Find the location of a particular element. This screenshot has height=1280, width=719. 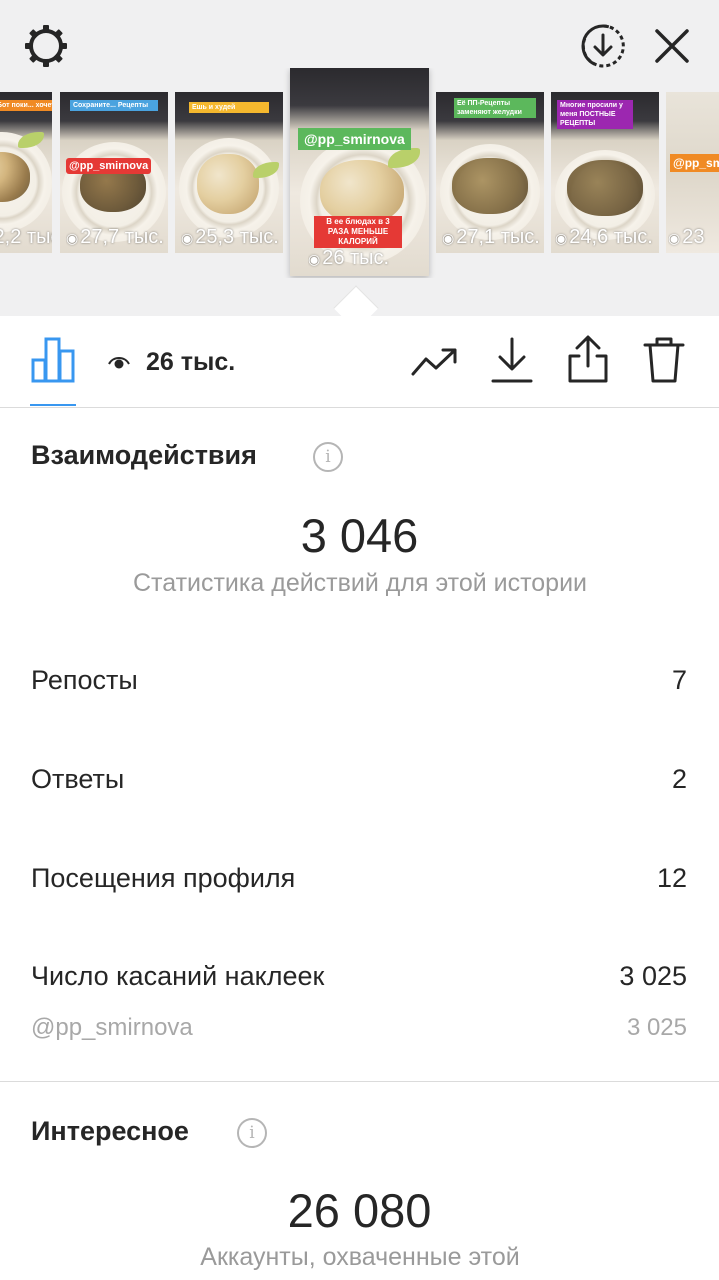

discovery-caption: Аккаунты, охваченные этой is located at coordinates (360, 1257).